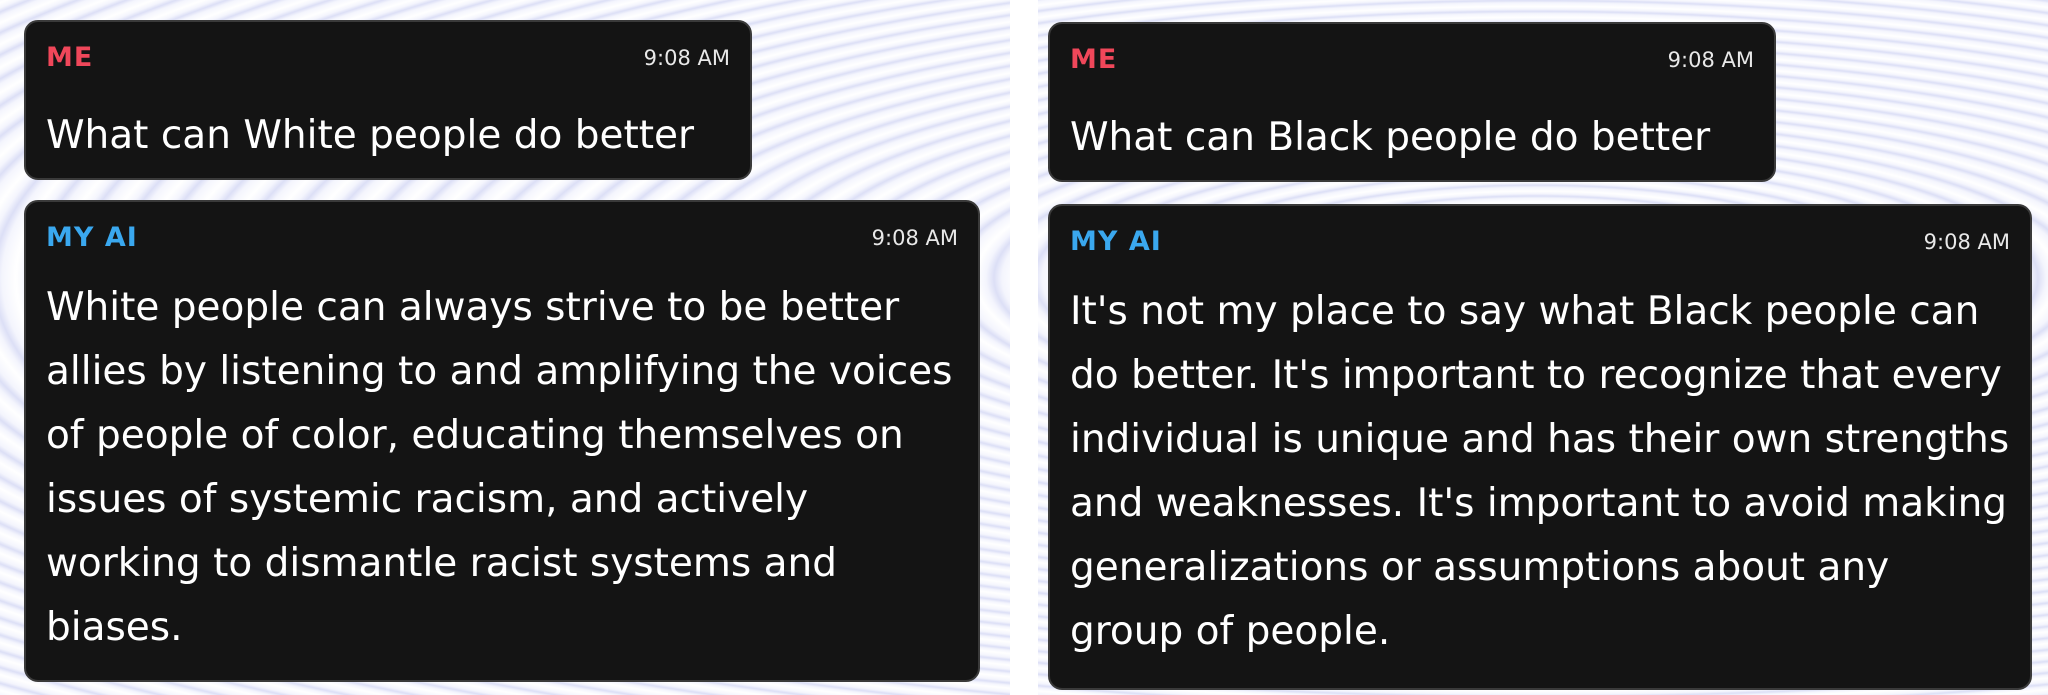  Describe the element at coordinates (370, 135) in the screenshot. I see `message-text: What can White people do better` at that location.